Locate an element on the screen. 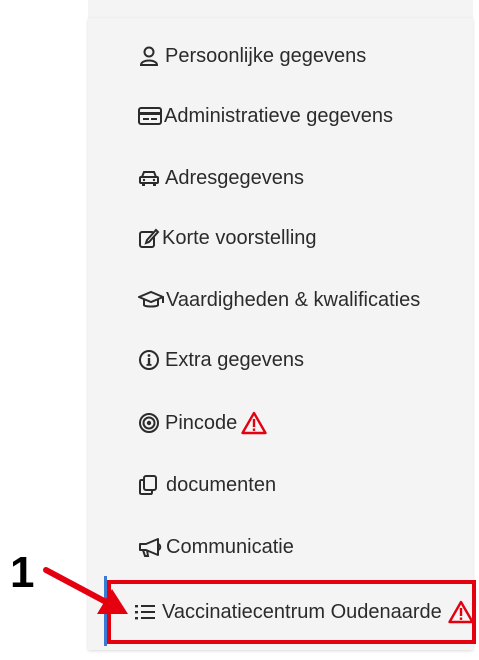  menu-item-documenten: documenten is located at coordinates (207, 485).